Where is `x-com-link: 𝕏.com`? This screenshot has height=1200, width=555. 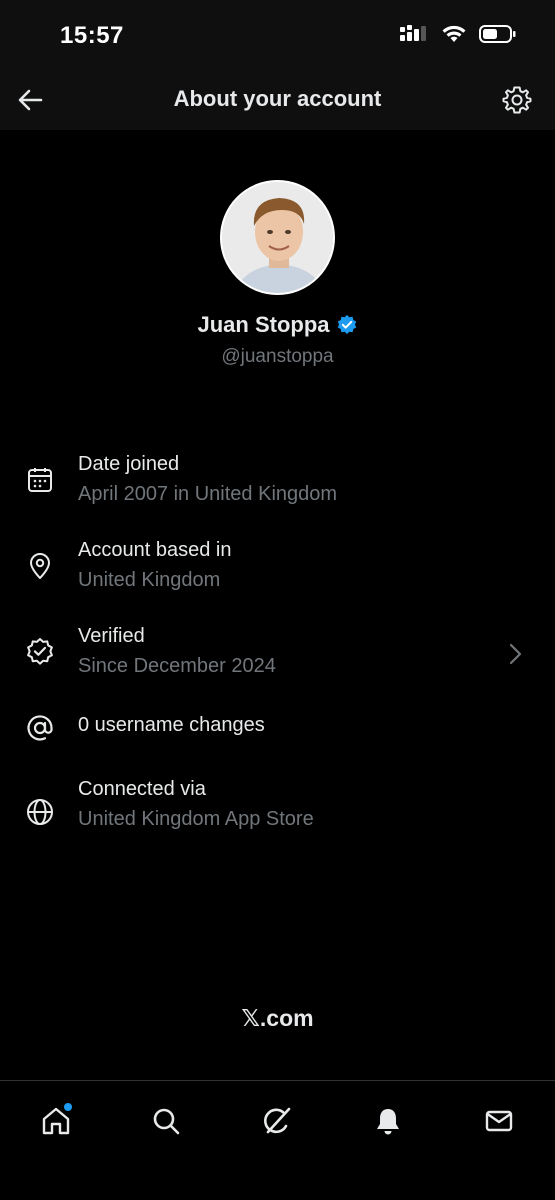
x-com-link: 𝕏.com is located at coordinates (277, 1018).